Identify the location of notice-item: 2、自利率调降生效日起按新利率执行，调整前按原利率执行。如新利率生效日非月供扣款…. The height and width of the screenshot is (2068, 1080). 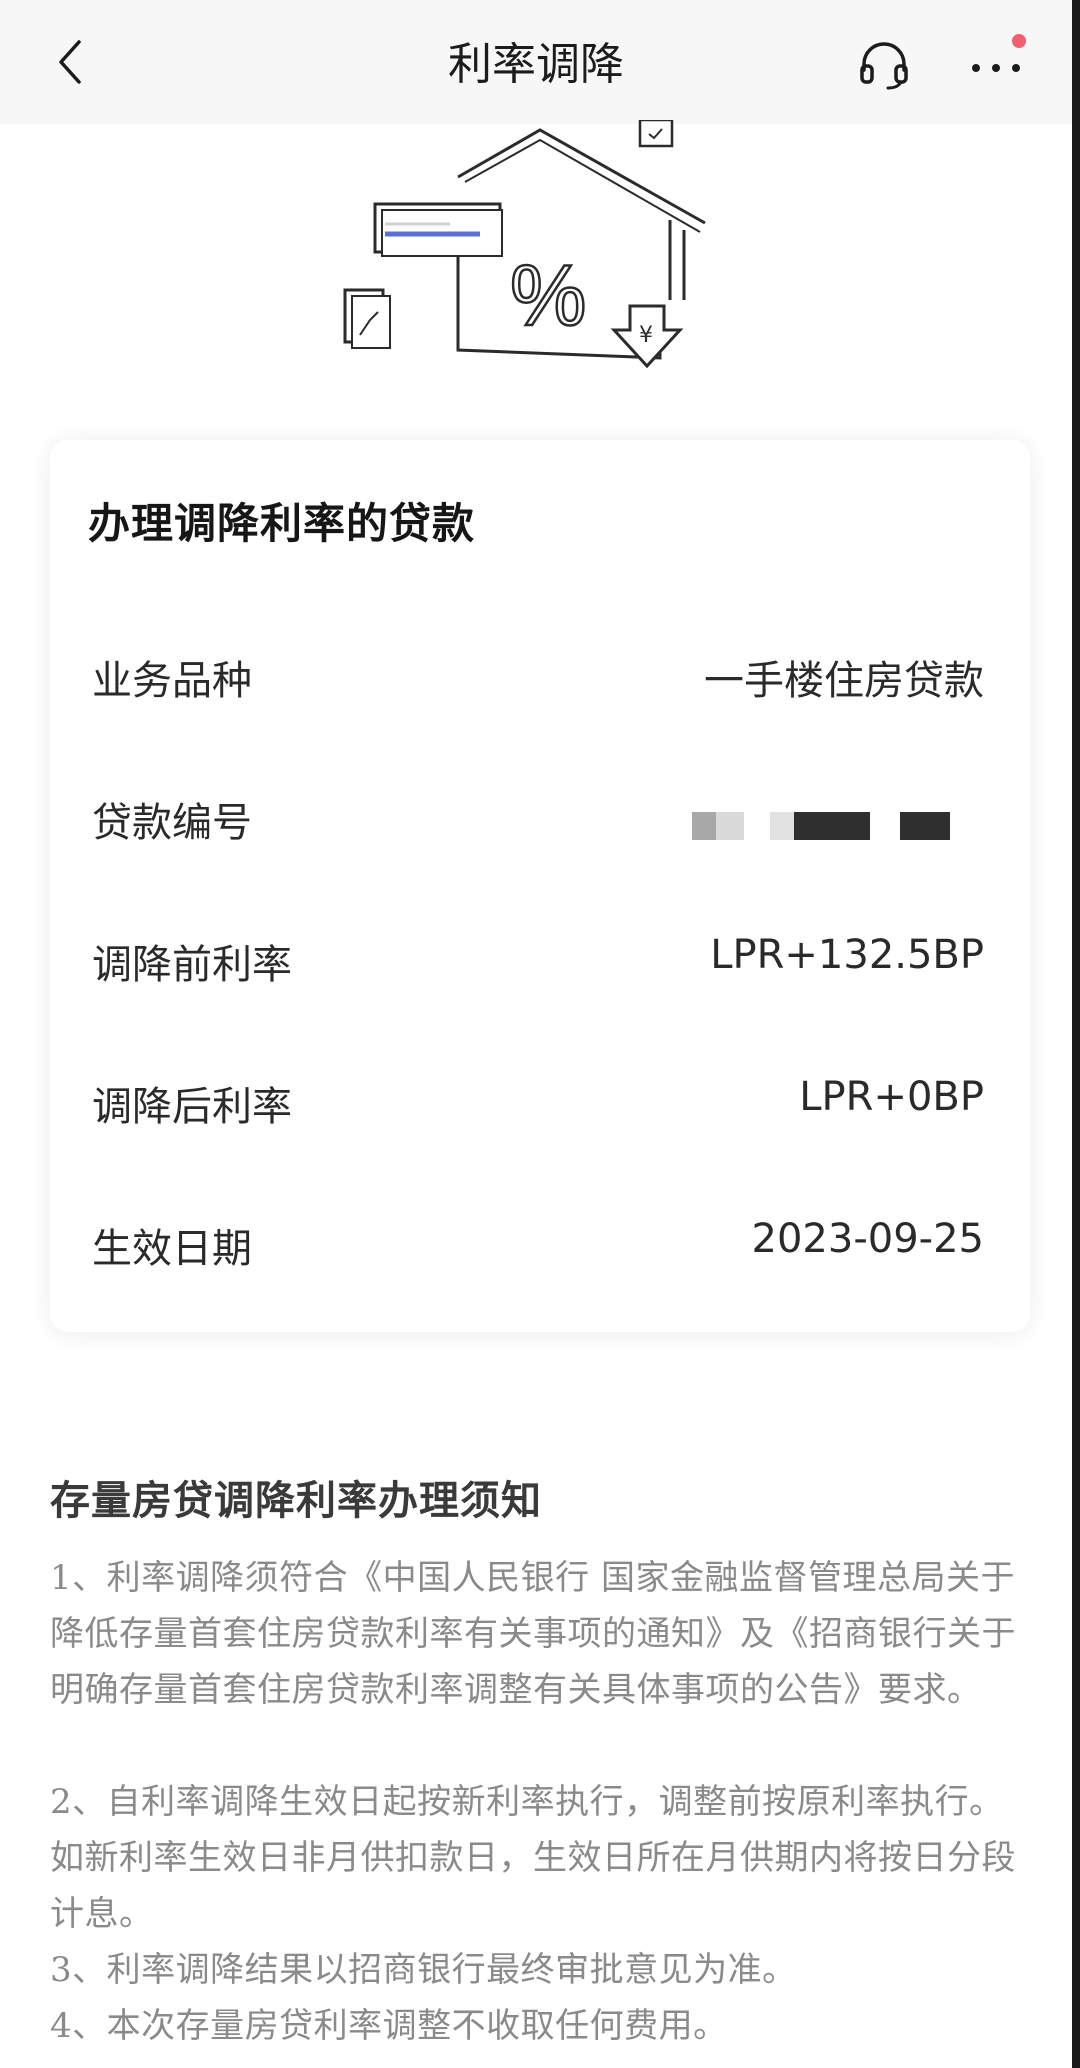
(540, 1858).